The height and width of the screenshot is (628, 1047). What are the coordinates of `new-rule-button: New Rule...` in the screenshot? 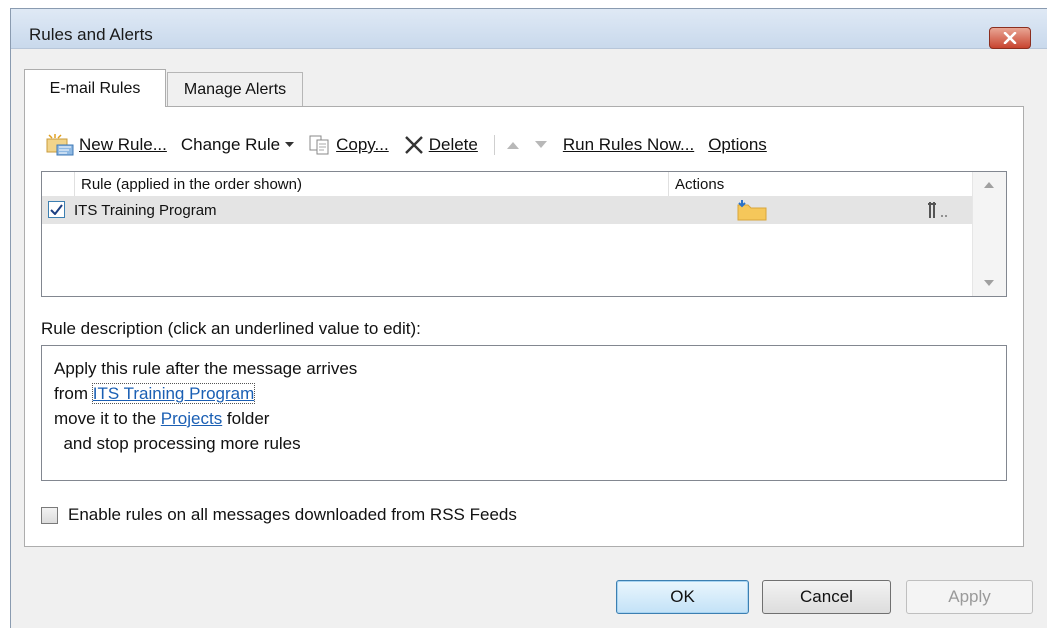 It's located at (106, 145).